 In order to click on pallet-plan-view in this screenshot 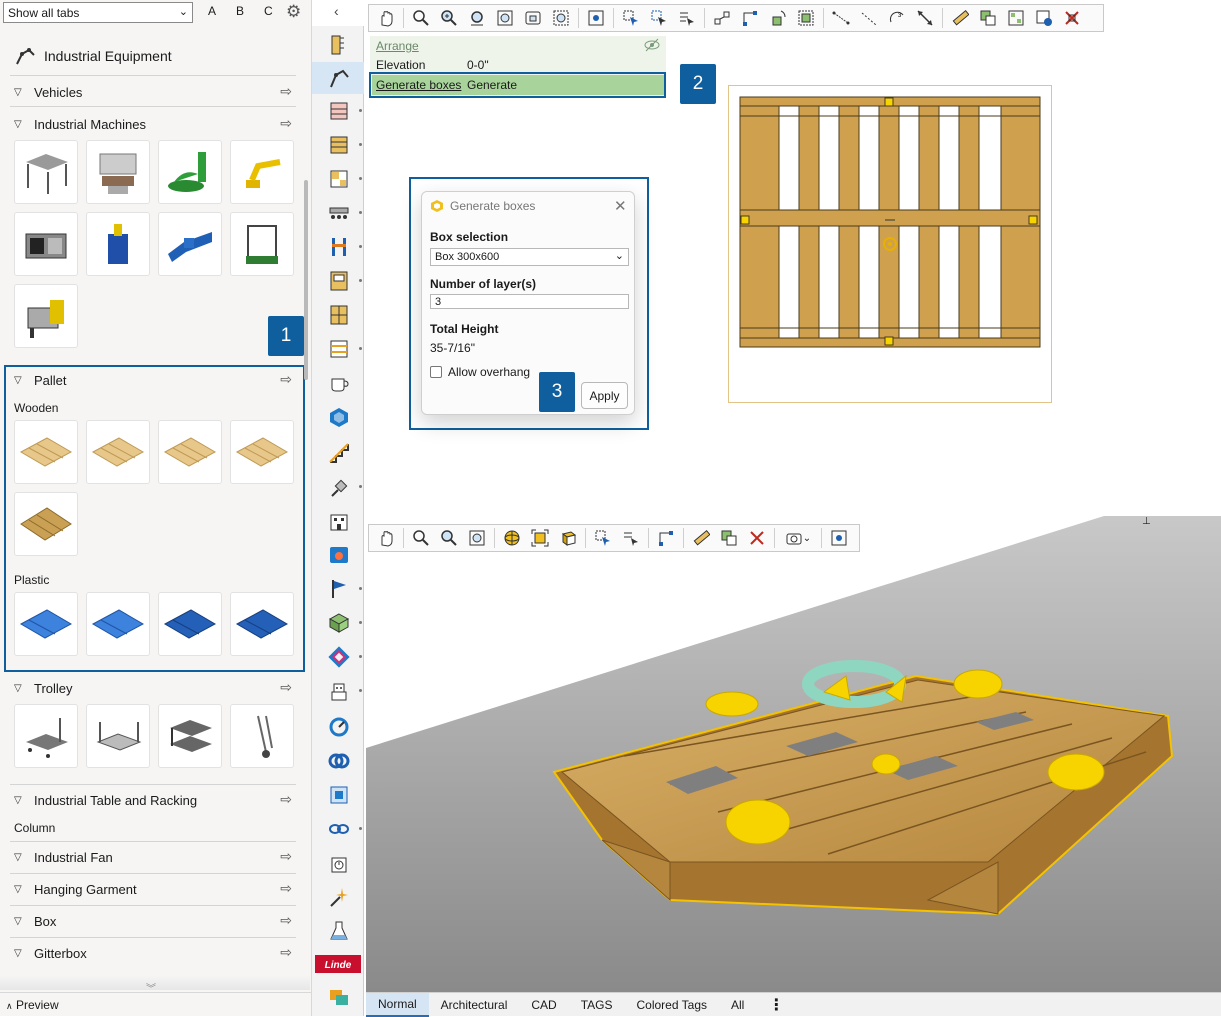, I will do `click(890, 244)`.